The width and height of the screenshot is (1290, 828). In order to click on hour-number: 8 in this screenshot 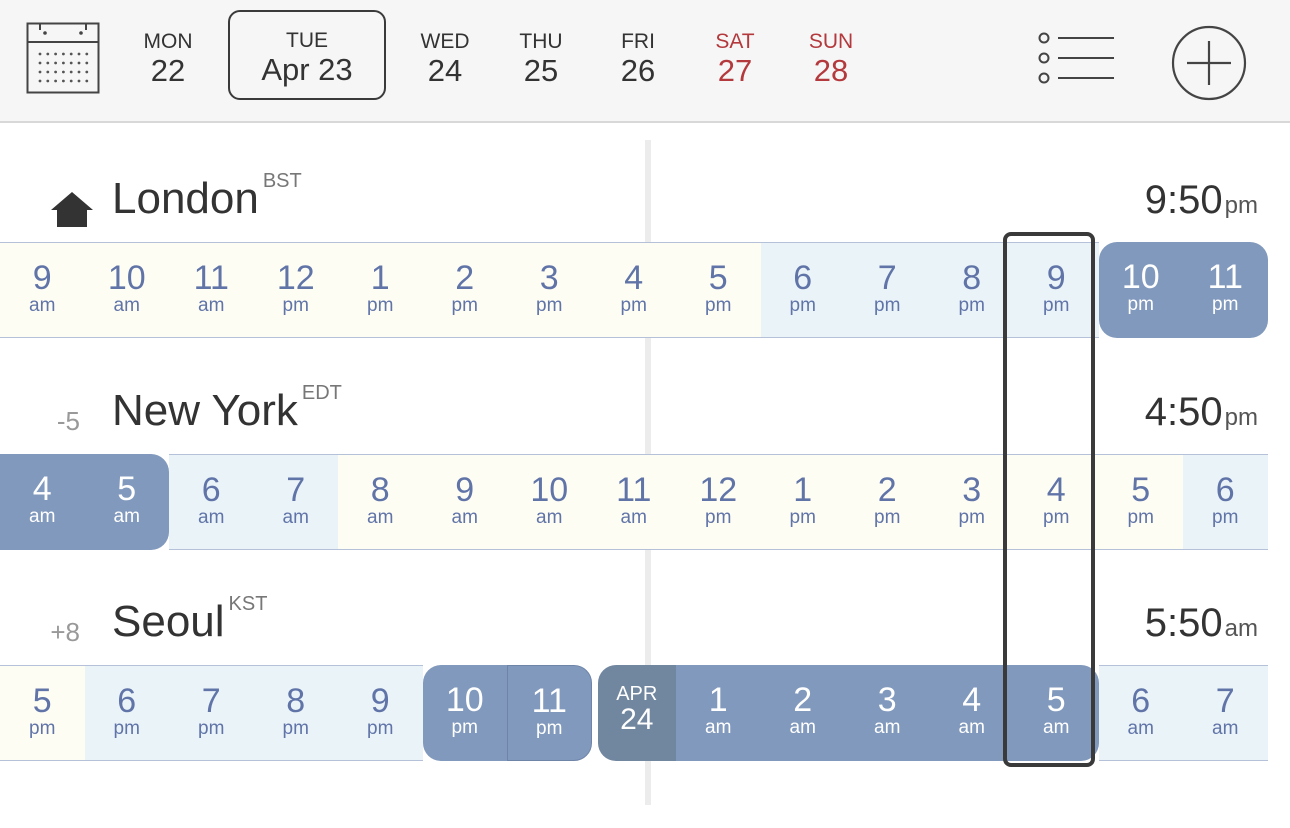, I will do `click(972, 278)`.